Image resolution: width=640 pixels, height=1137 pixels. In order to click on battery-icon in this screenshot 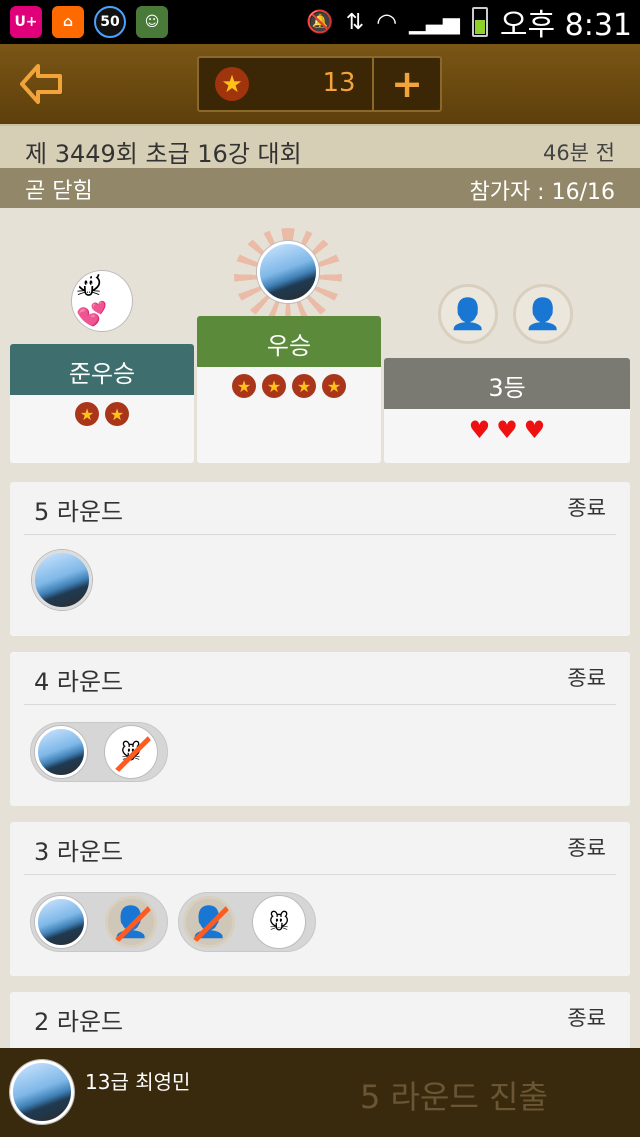, I will do `click(479, 22)`.